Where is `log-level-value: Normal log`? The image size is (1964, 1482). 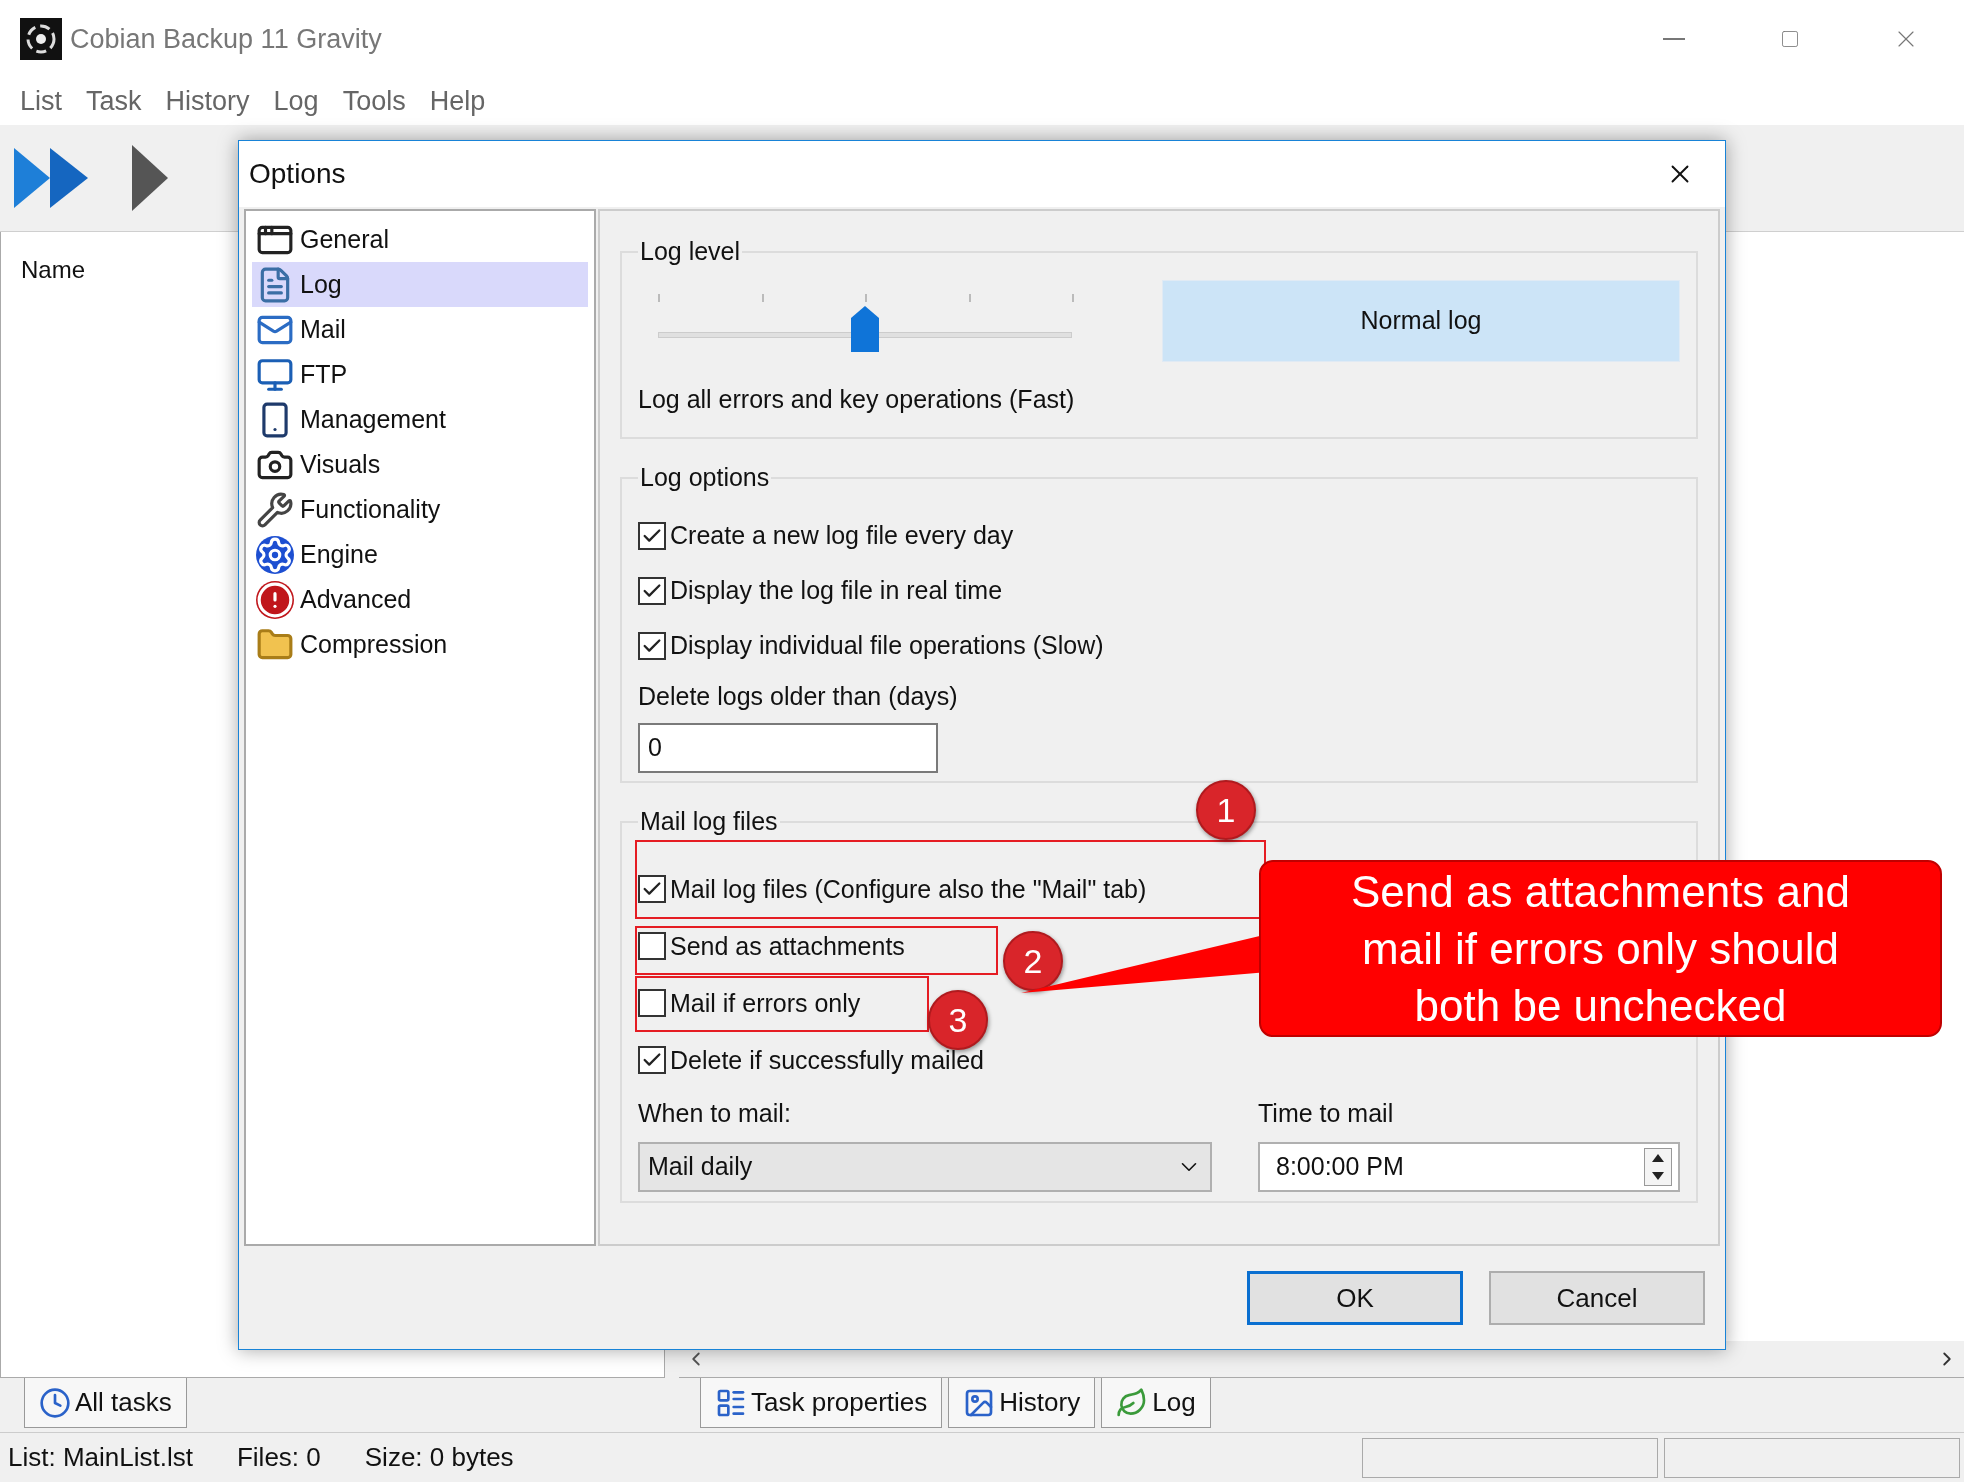
log-level-value: Normal log is located at coordinates (1421, 320).